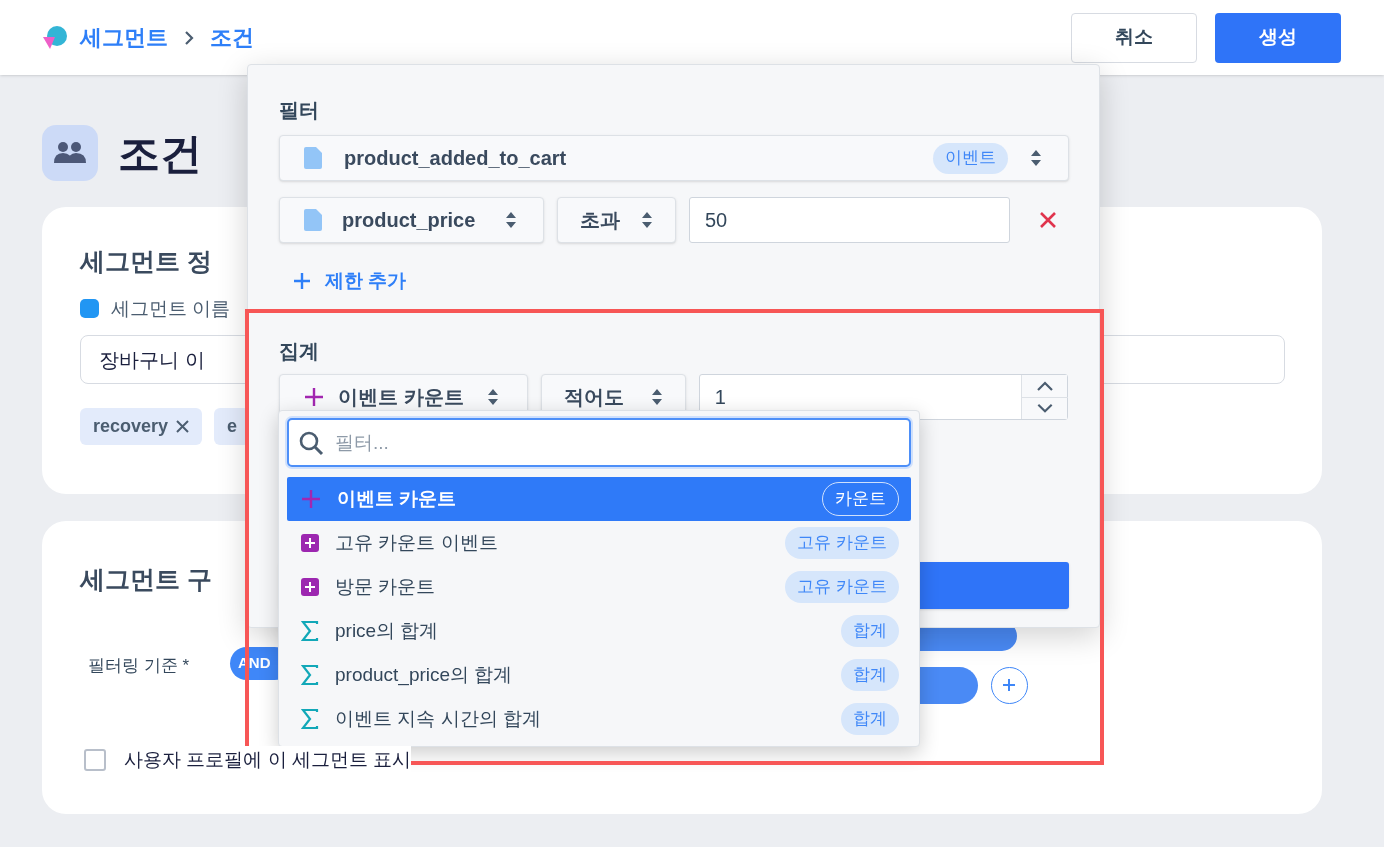  I want to click on event-select: product_added_to_cart 이벤트, so click(674, 158).